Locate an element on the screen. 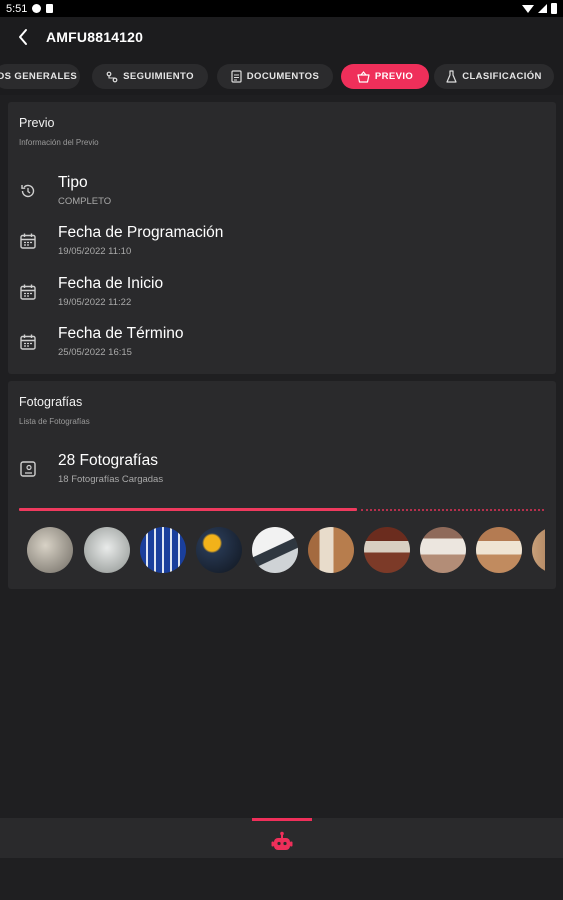 This screenshot has width=563, height=900. photo-thumbnail-strip is located at coordinates (286, 551).